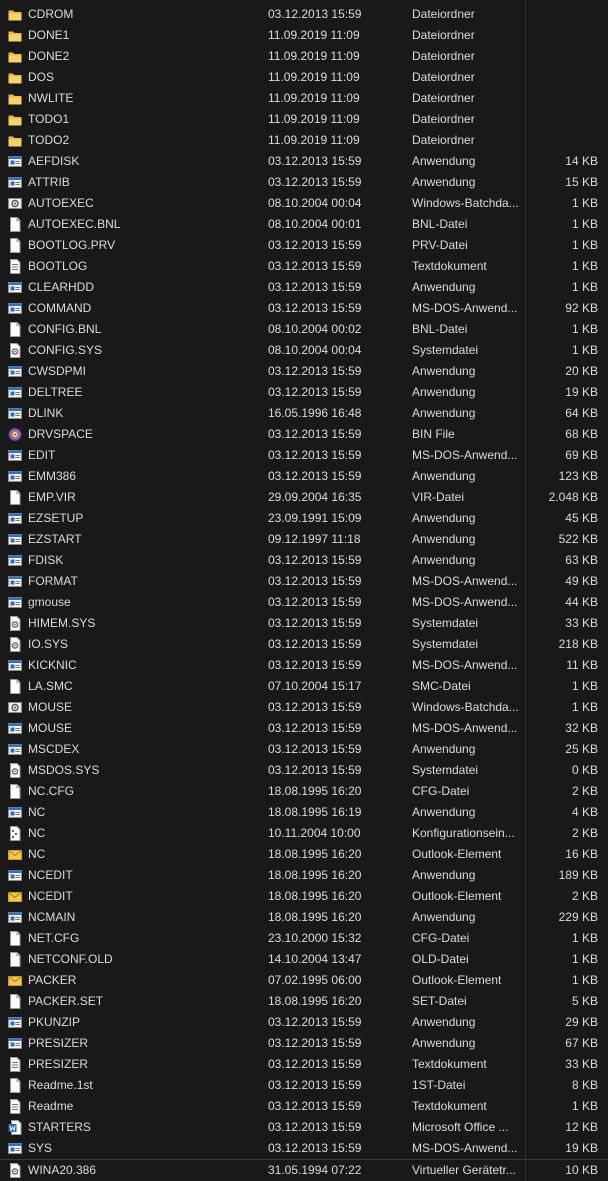 Image resolution: width=608 pixels, height=1181 pixels. Describe the element at coordinates (304, 329) in the screenshot. I see `file-row-config-bnl: CONFIG.BNL 08.10.2004 00:02 BNL-Datei 1 KB` at that location.